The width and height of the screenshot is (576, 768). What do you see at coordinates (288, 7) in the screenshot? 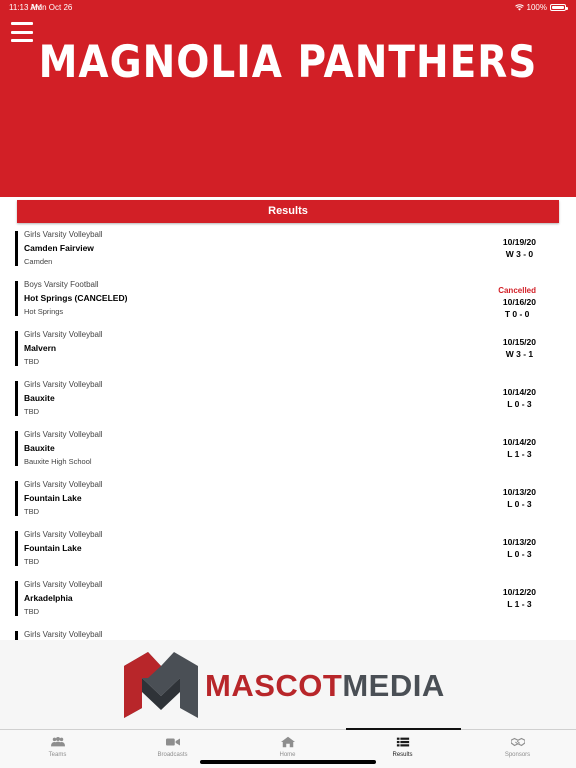
I see `status-bar: 11:13 AM Mon Oct 26 100%` at bounding box center [288, 7].